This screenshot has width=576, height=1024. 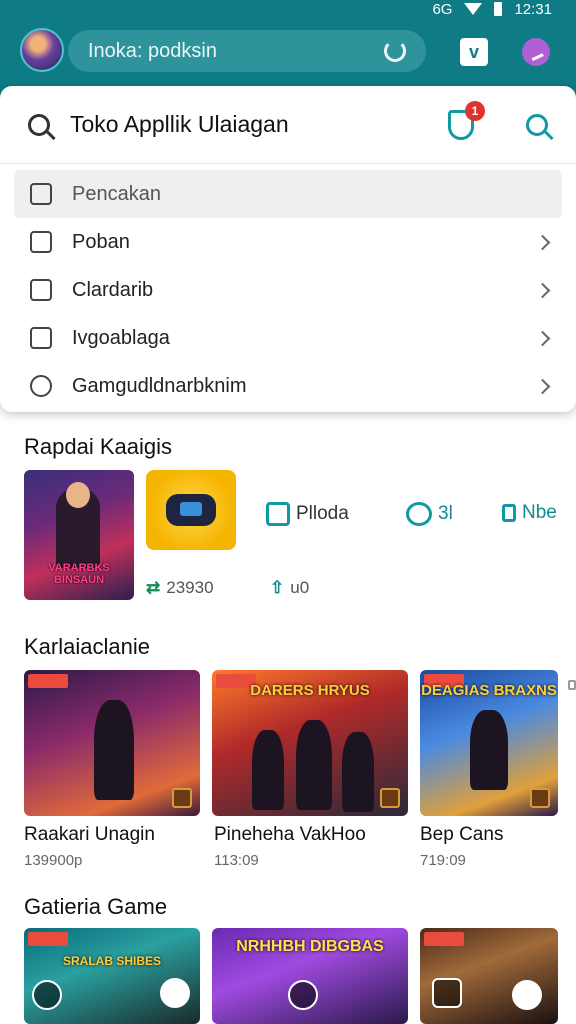 I want to click on chip-plloda: Plloda, so click(x=307, y=514).